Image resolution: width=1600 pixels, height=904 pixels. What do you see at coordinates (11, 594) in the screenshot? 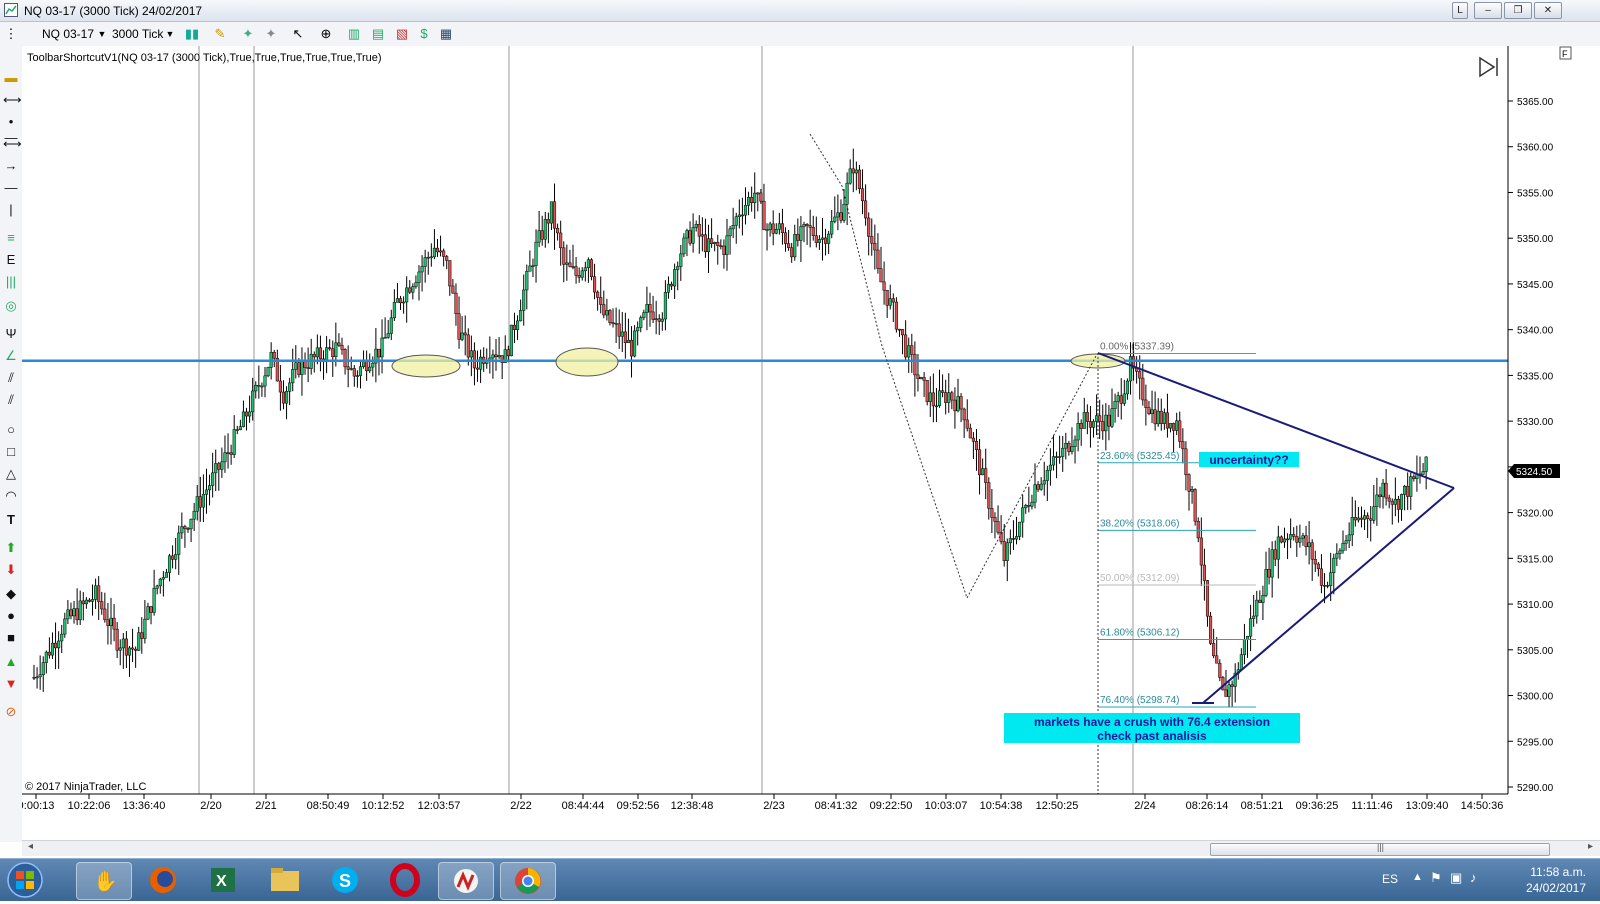
I see `diamond-icon: ◆` at bounding box center [11, 594].